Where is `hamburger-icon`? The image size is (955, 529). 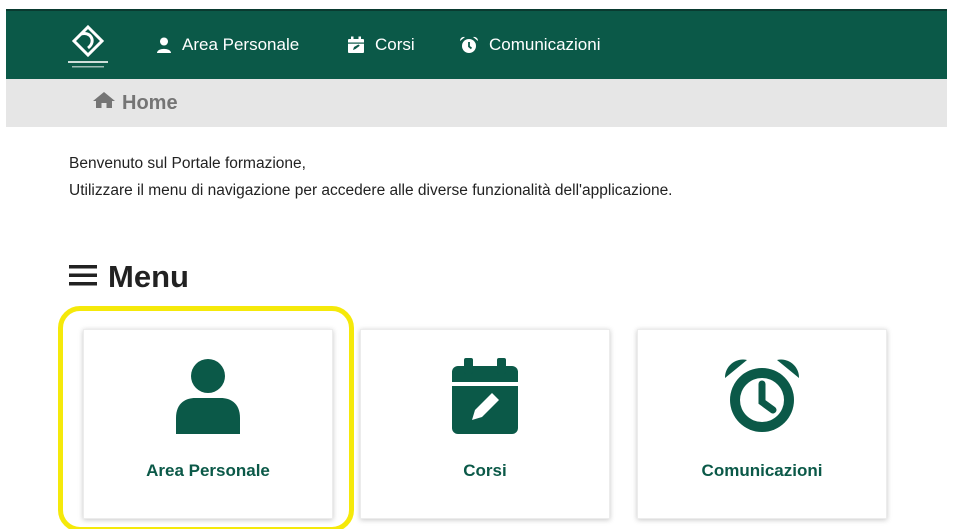 hamburger-icon is located at coordinates (83, 277).